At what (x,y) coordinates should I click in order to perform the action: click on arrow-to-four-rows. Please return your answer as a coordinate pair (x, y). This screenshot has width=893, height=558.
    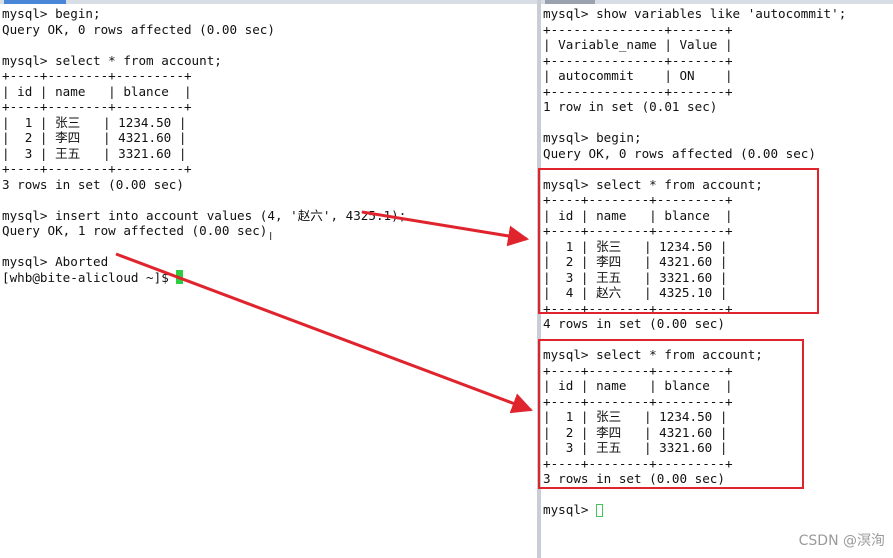
    Looking at the image, I should click on (445, 228).